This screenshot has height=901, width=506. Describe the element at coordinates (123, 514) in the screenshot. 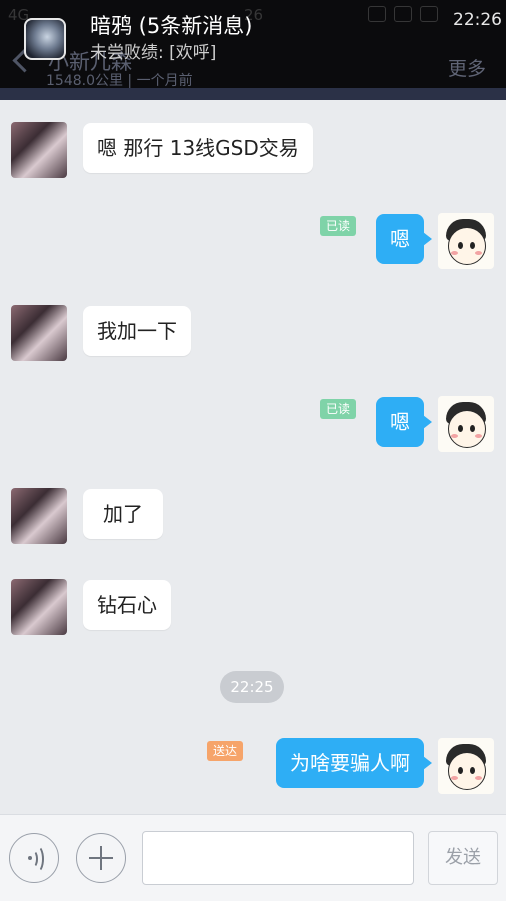

I see `message-bubble-incoming: 加了` at that location.